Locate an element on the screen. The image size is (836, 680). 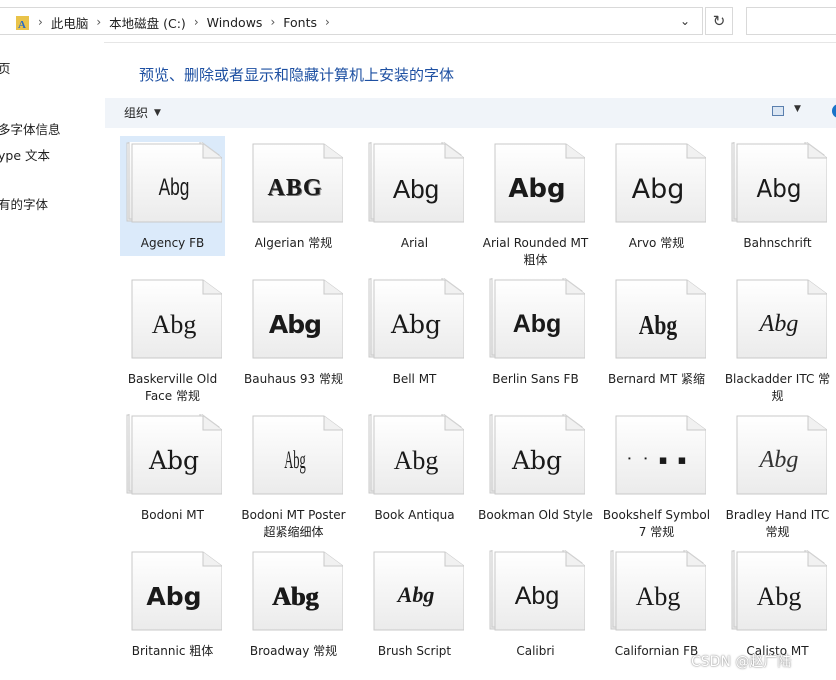
font-name: Arvo 常规 is located at coordinates (656, 243).